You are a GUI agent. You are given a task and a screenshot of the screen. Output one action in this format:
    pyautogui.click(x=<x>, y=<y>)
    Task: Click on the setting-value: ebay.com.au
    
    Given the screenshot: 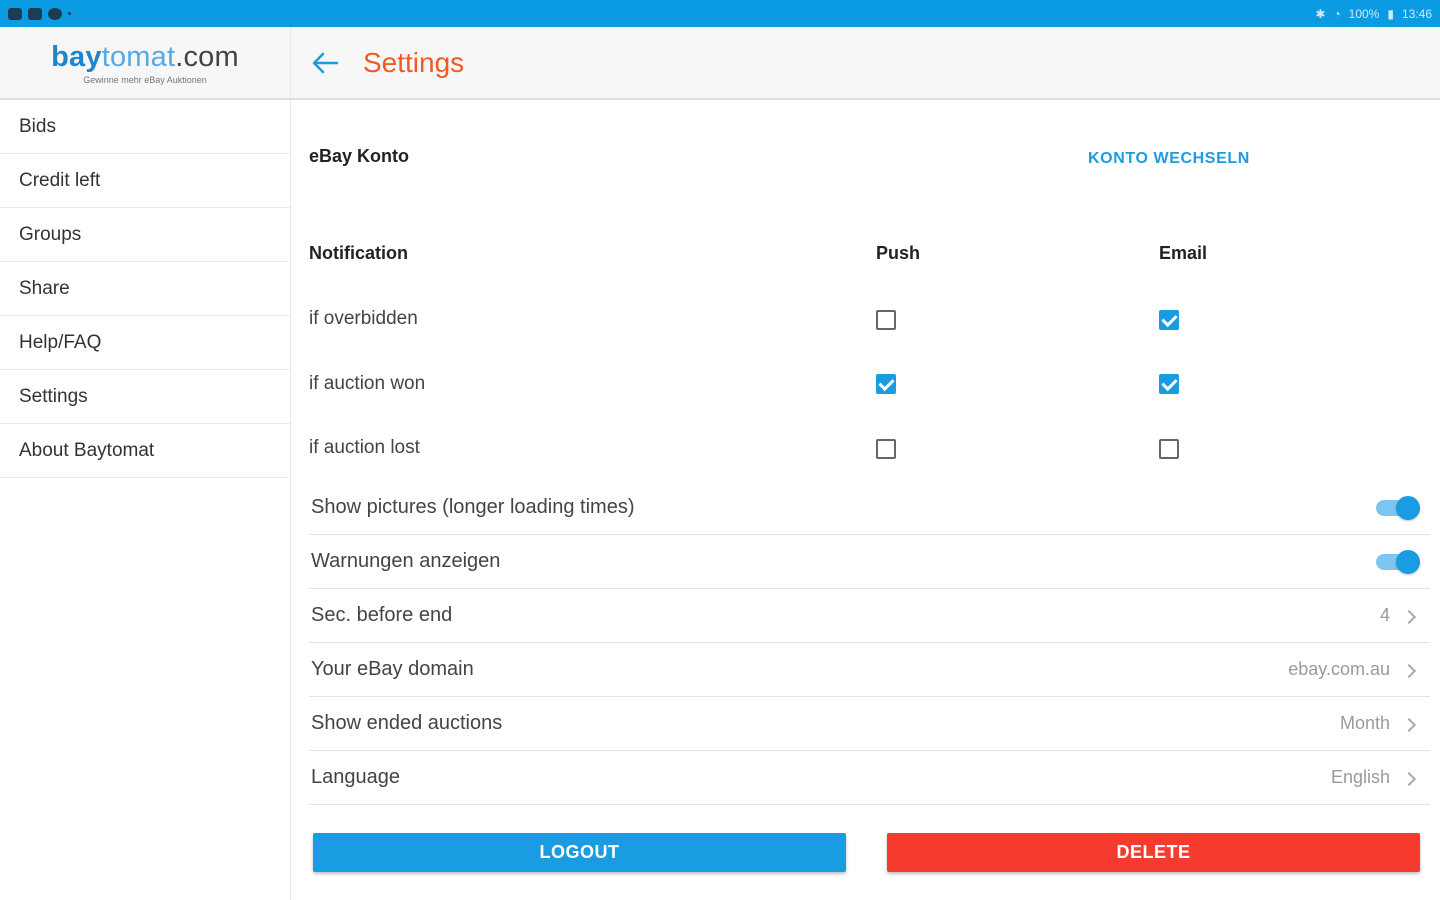 What is the action you would take?
    pyautogui.click(x=1339, y=669)
    